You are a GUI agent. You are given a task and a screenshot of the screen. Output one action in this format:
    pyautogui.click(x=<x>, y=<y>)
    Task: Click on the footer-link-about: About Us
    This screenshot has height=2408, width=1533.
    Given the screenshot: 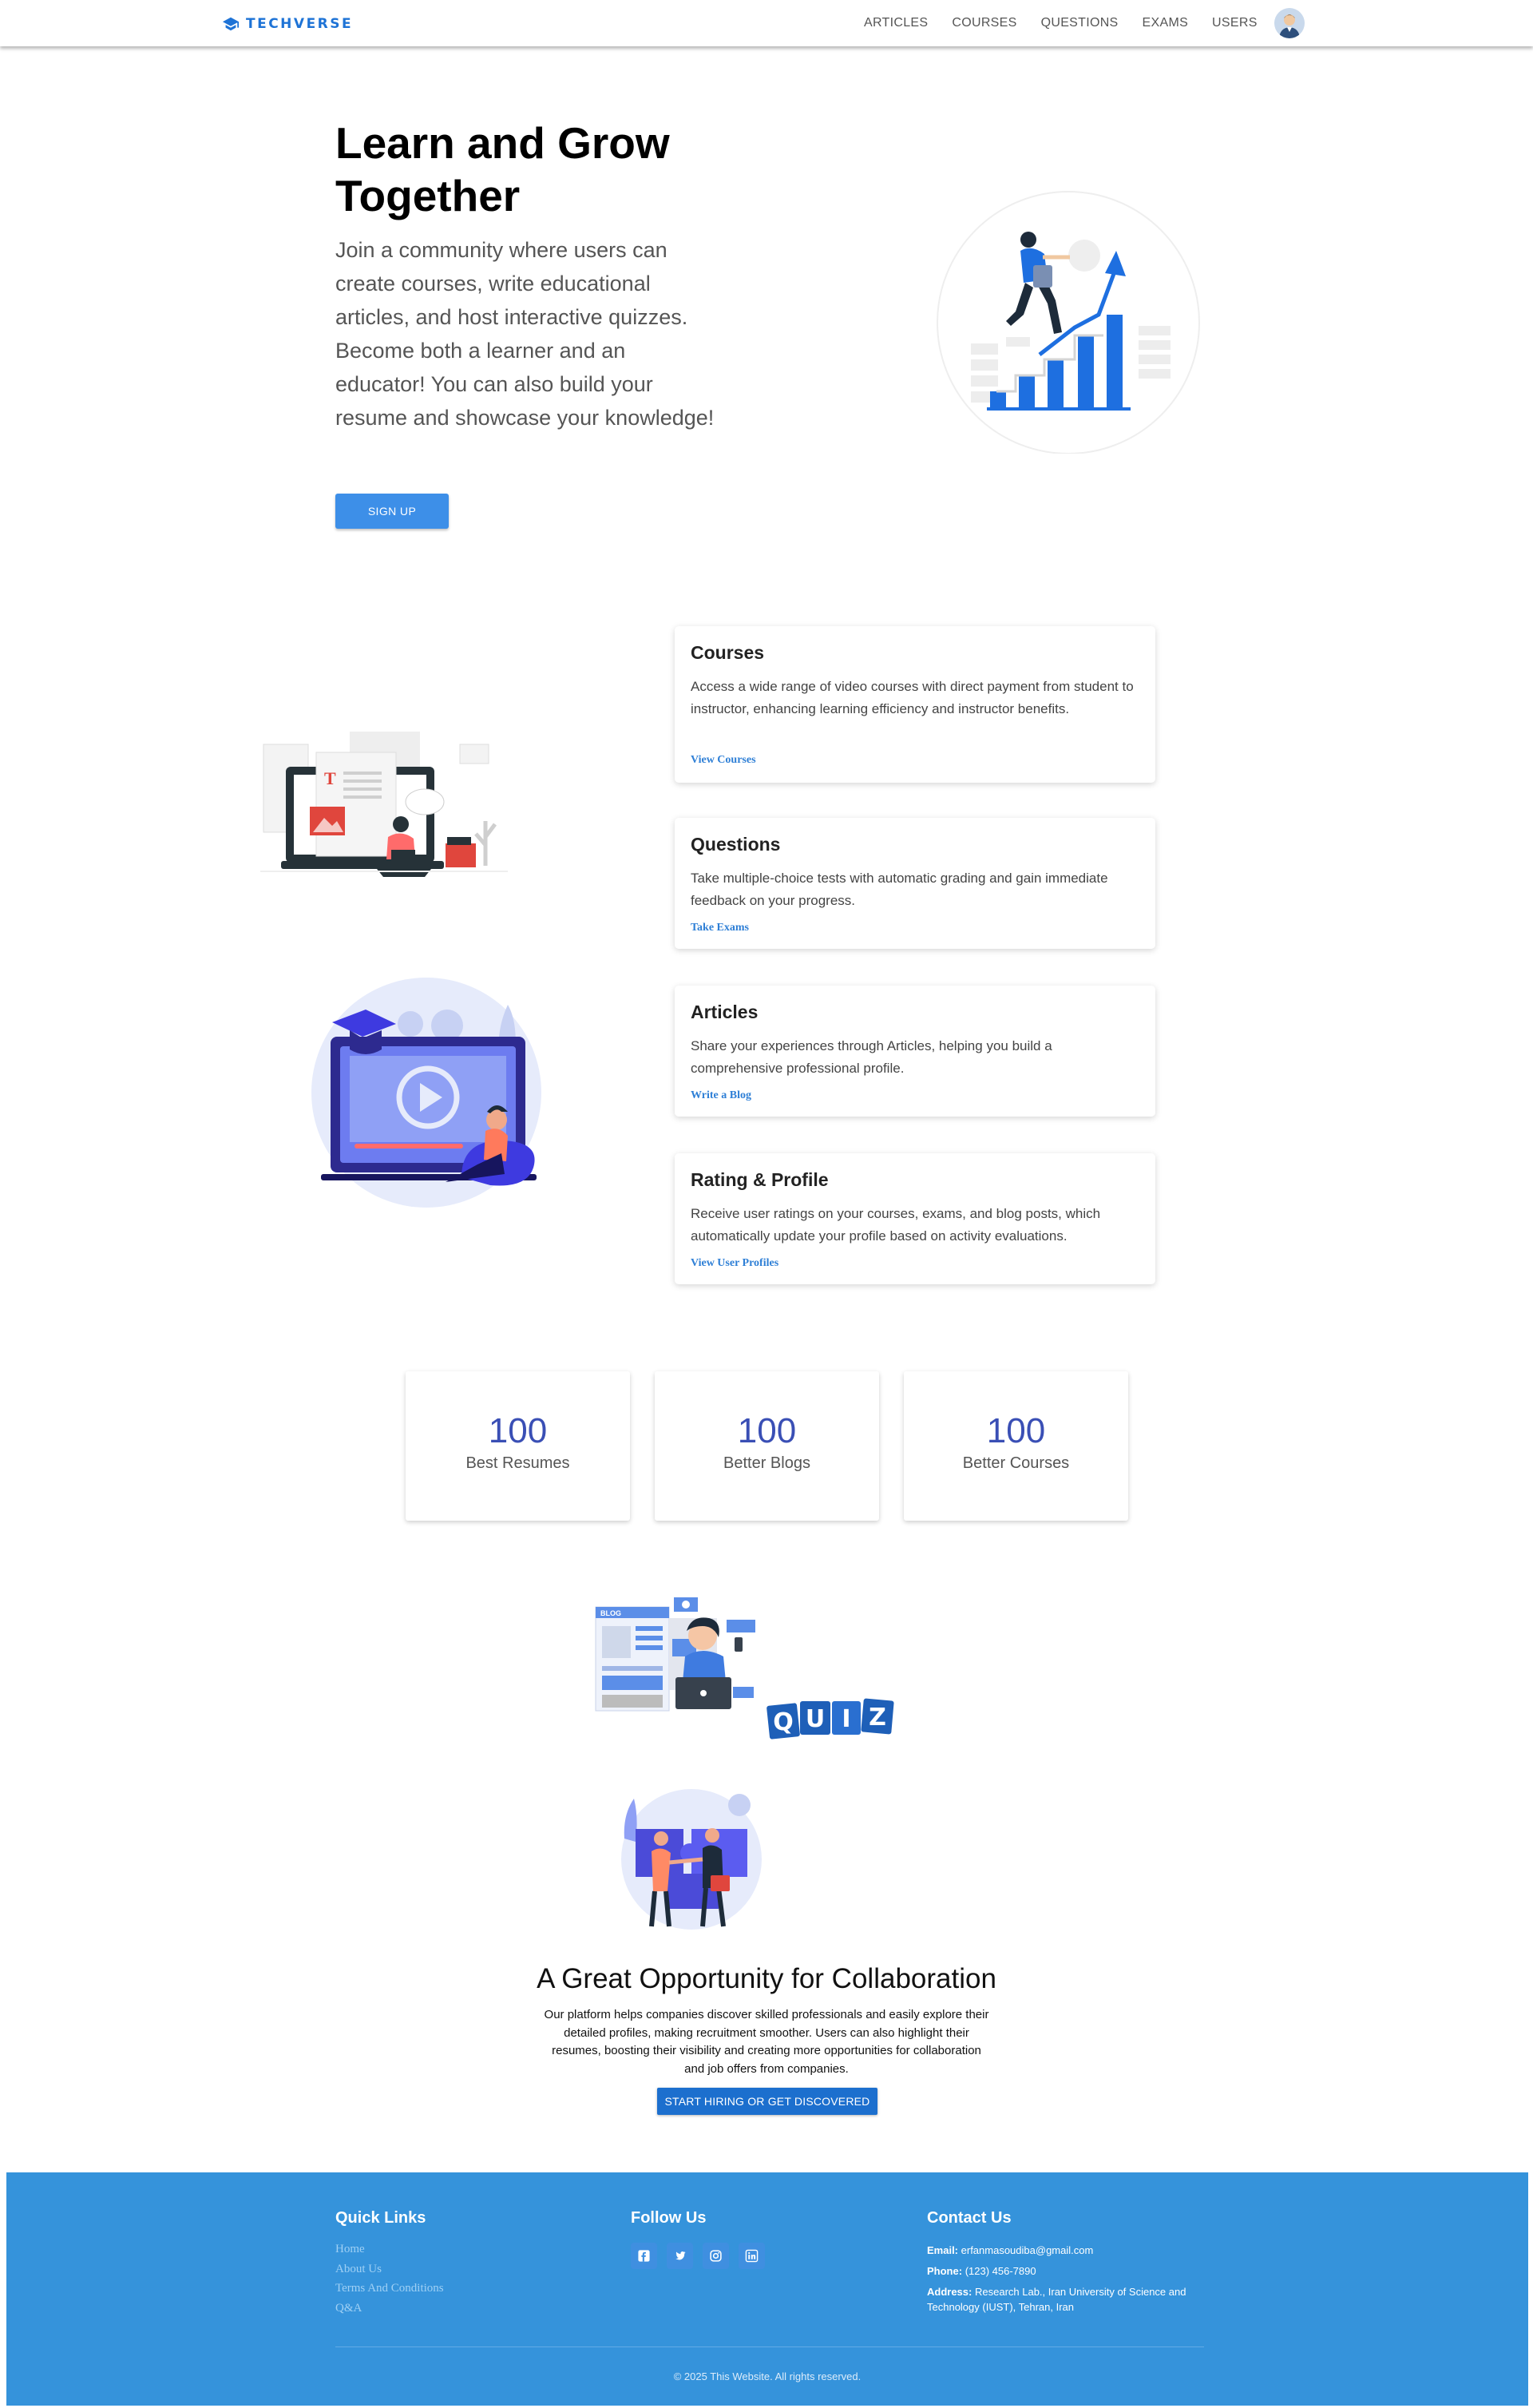 What is the action you would take?
    pyautogui.click(x=389, y=2269)
    